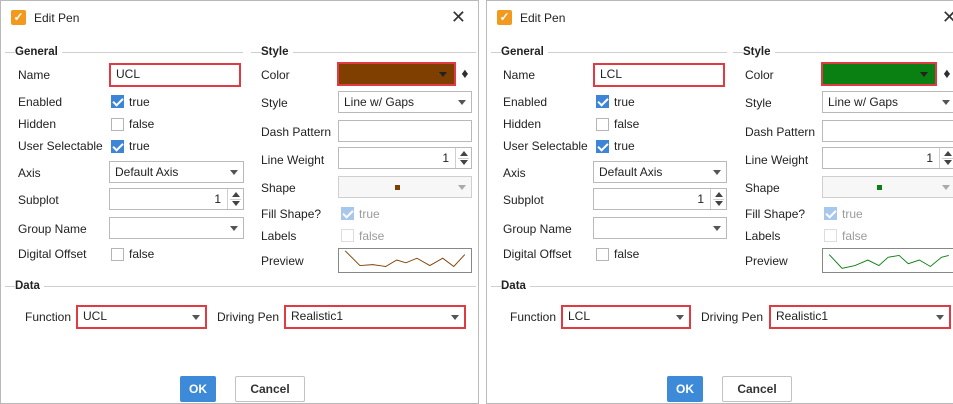 This screenshot has height=404, width=953. I want to click on dash-pattern-label: Dash Pattern, so click(780, 132).